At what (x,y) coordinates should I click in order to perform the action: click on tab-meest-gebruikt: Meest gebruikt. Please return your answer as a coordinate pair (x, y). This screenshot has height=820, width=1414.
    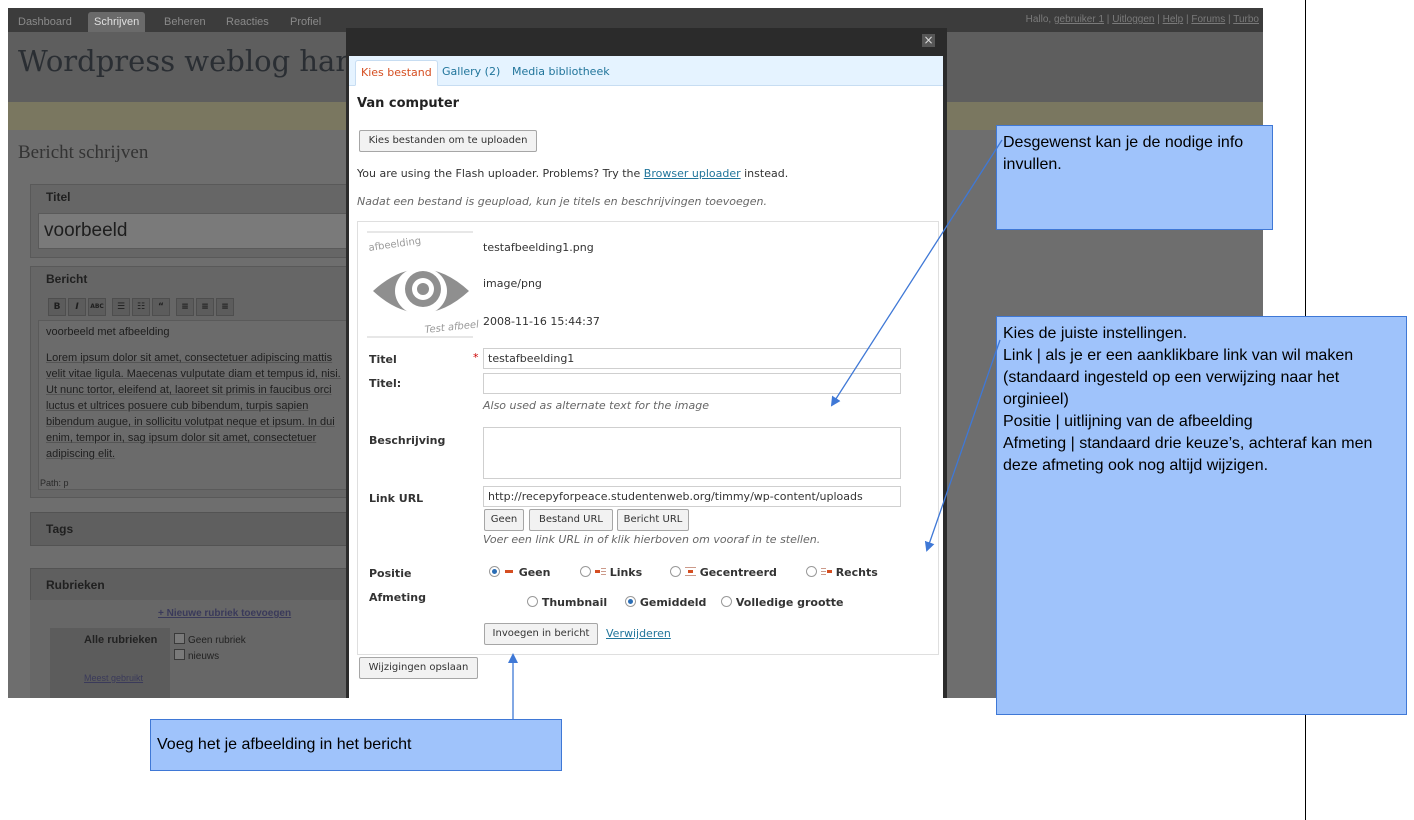
    Looking at the image, I should click on (113, 678).